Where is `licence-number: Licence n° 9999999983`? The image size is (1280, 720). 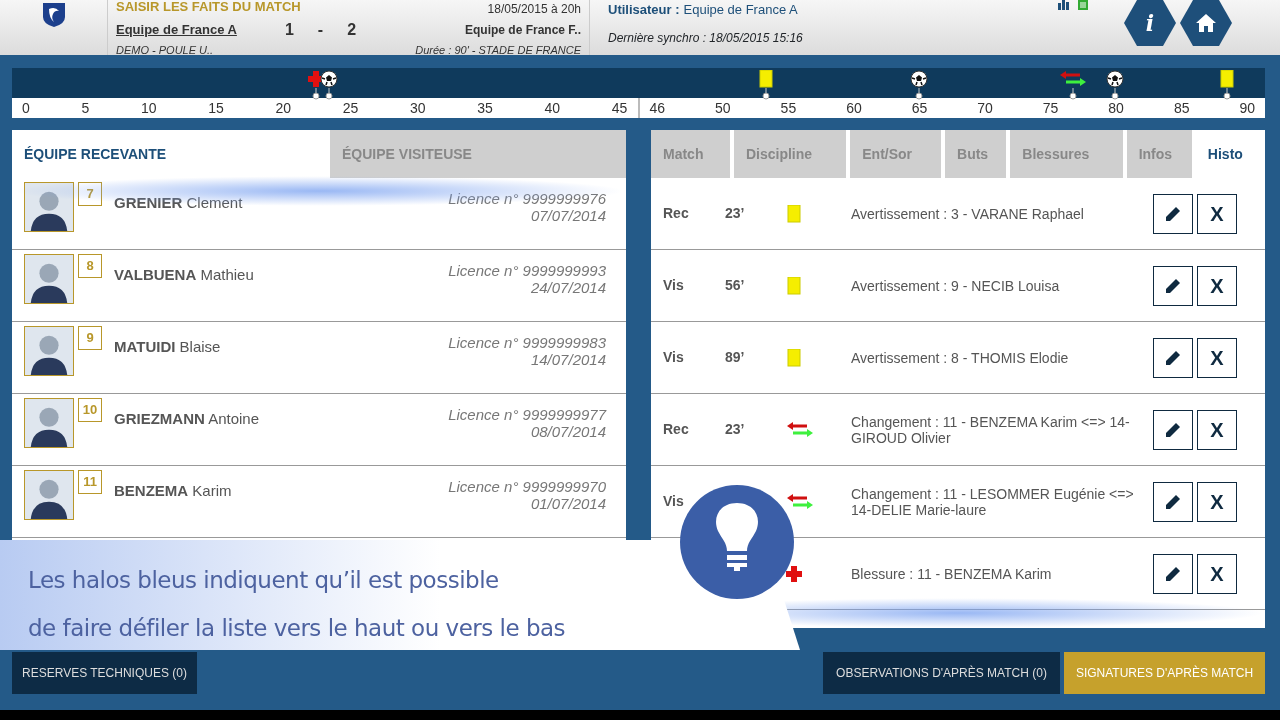
licence-number: Licence n° 9999999983 is located at coordinates (527, 342).